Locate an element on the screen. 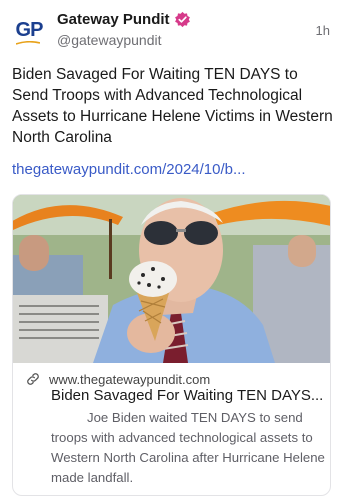  logo-swoosh is located at coordinates (28, 43).